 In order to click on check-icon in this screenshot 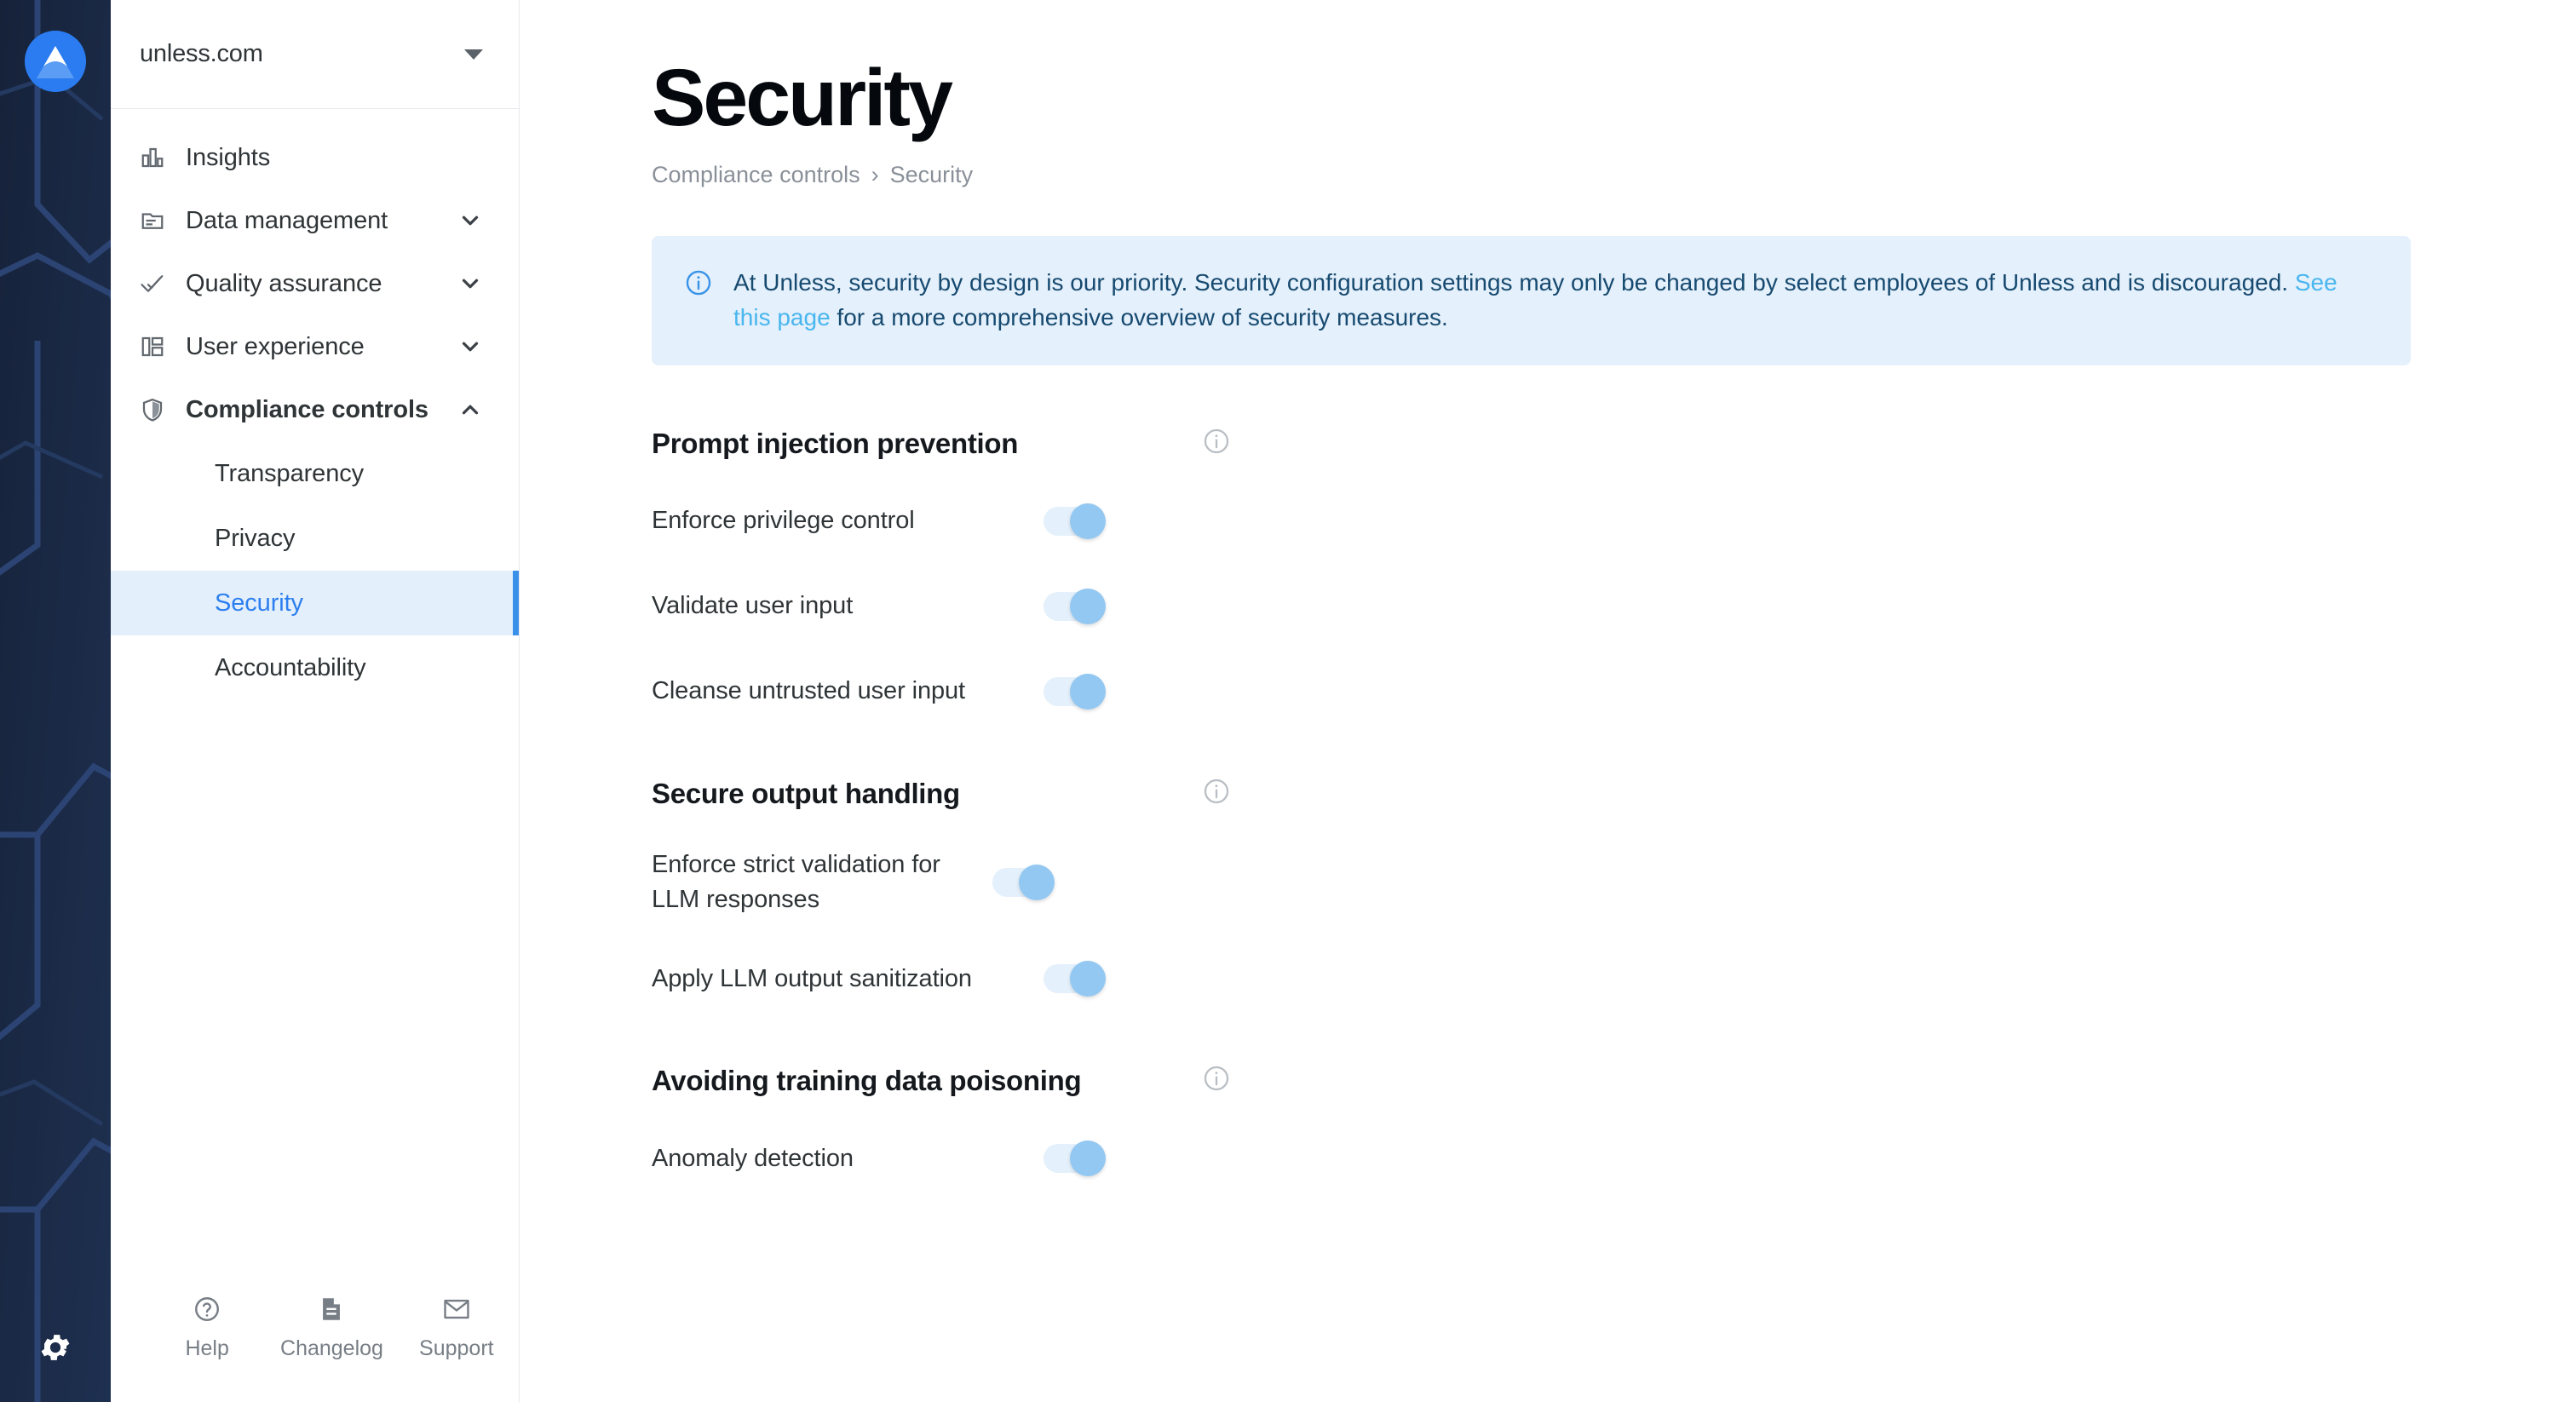, I will do `click(156, 283)`.